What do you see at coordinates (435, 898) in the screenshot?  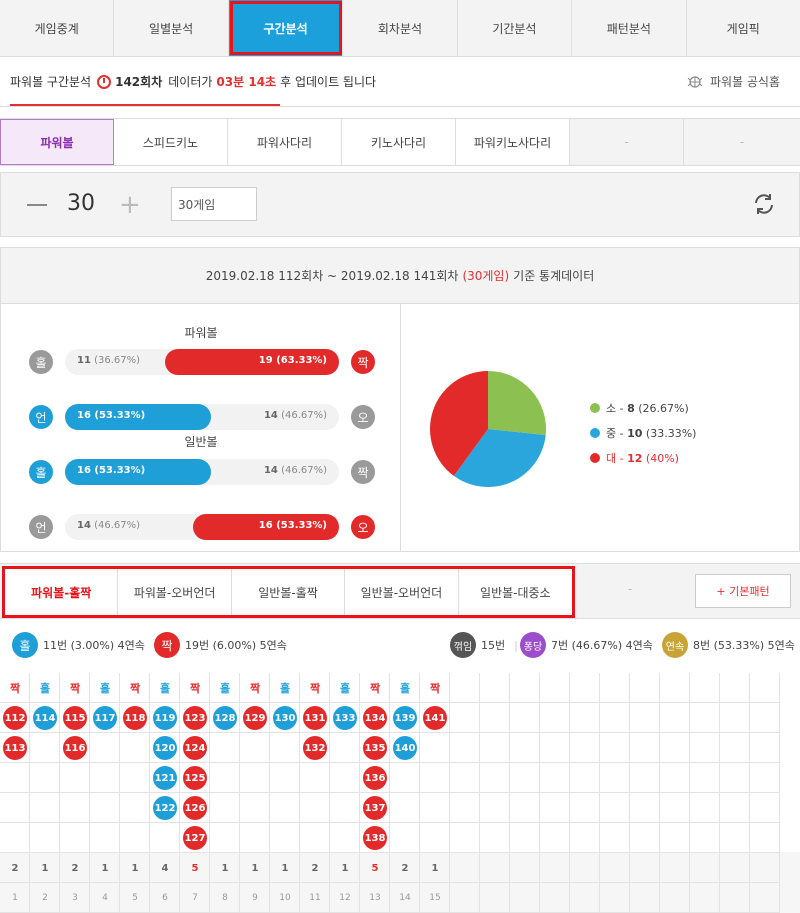 I see `column-index: 15` at bounding box center [435, 898].